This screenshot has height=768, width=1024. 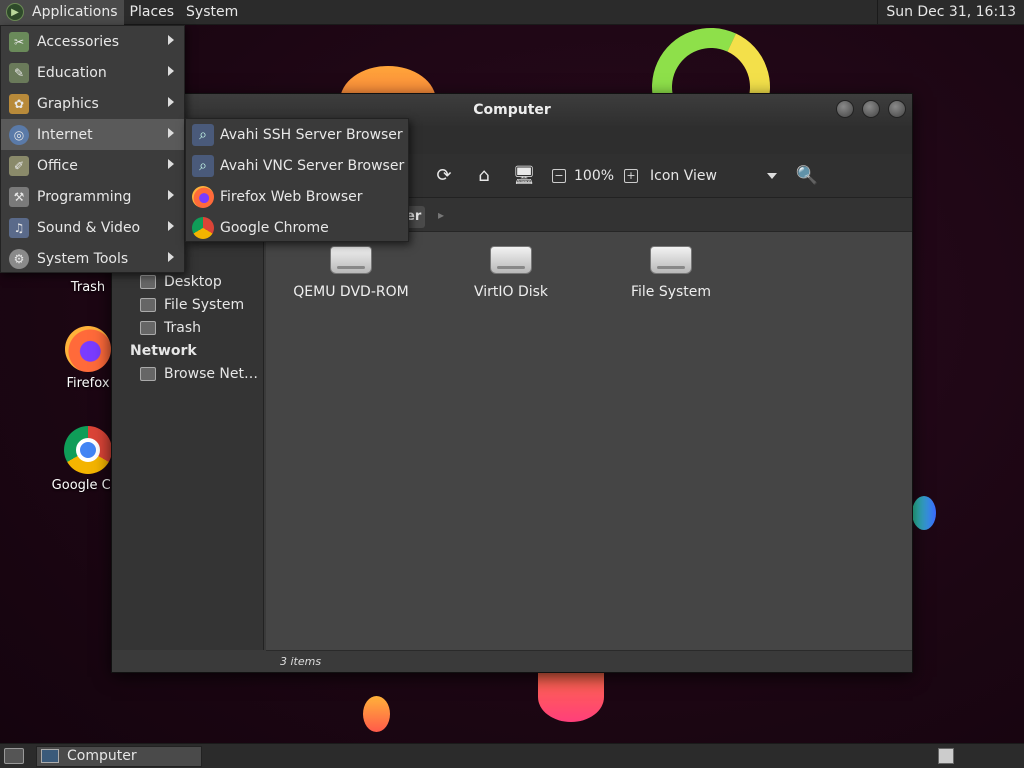 I want to click on workspace-switcher, so click(x=946, y=756).